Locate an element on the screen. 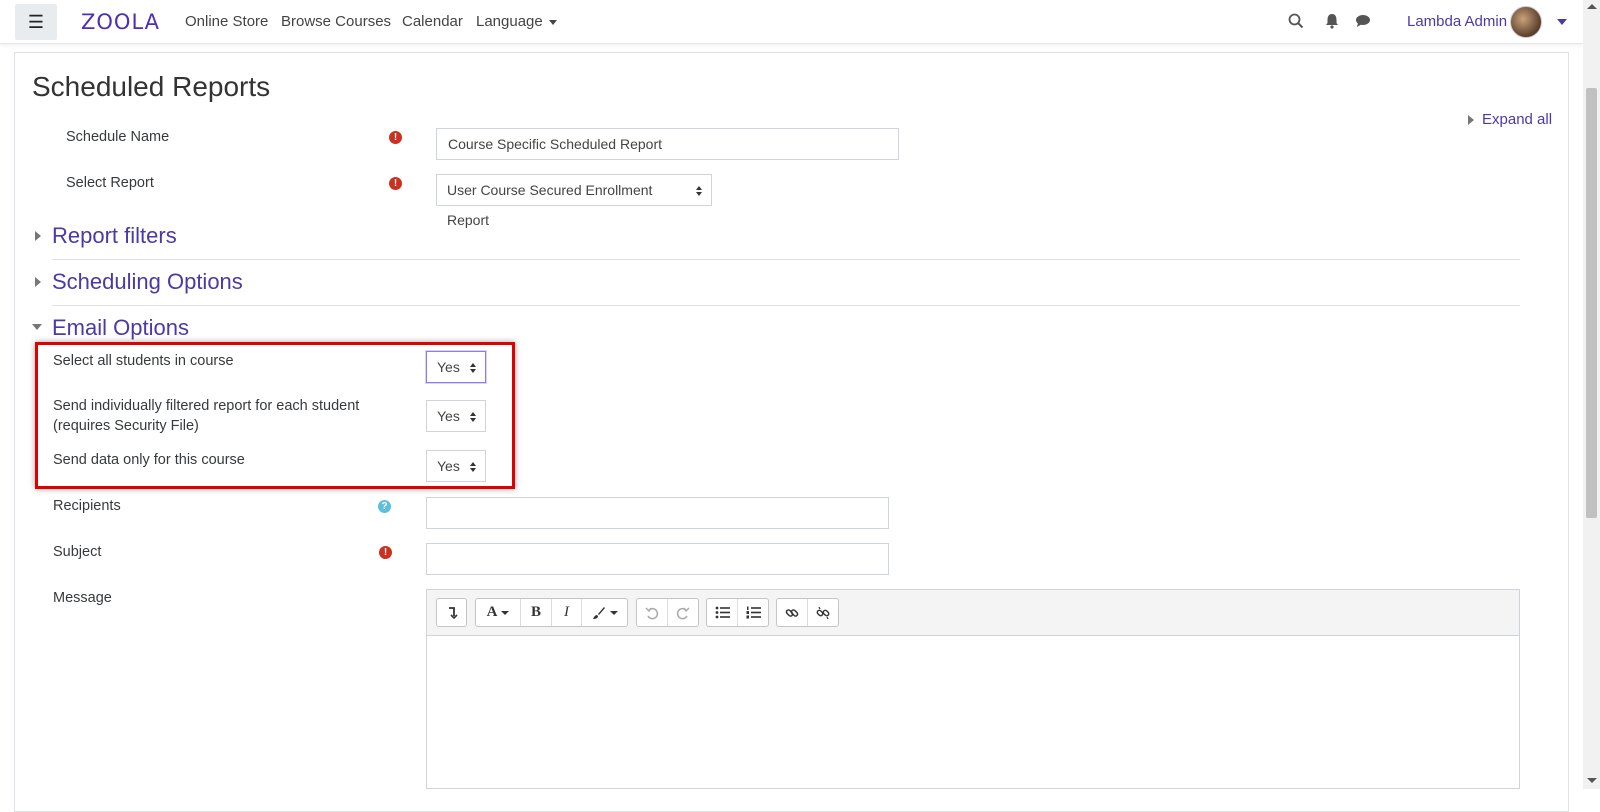 Image resolution: width=1600 pixels, height=812 pixels. nav-link-language: Language is located at coordinates (516, 21).